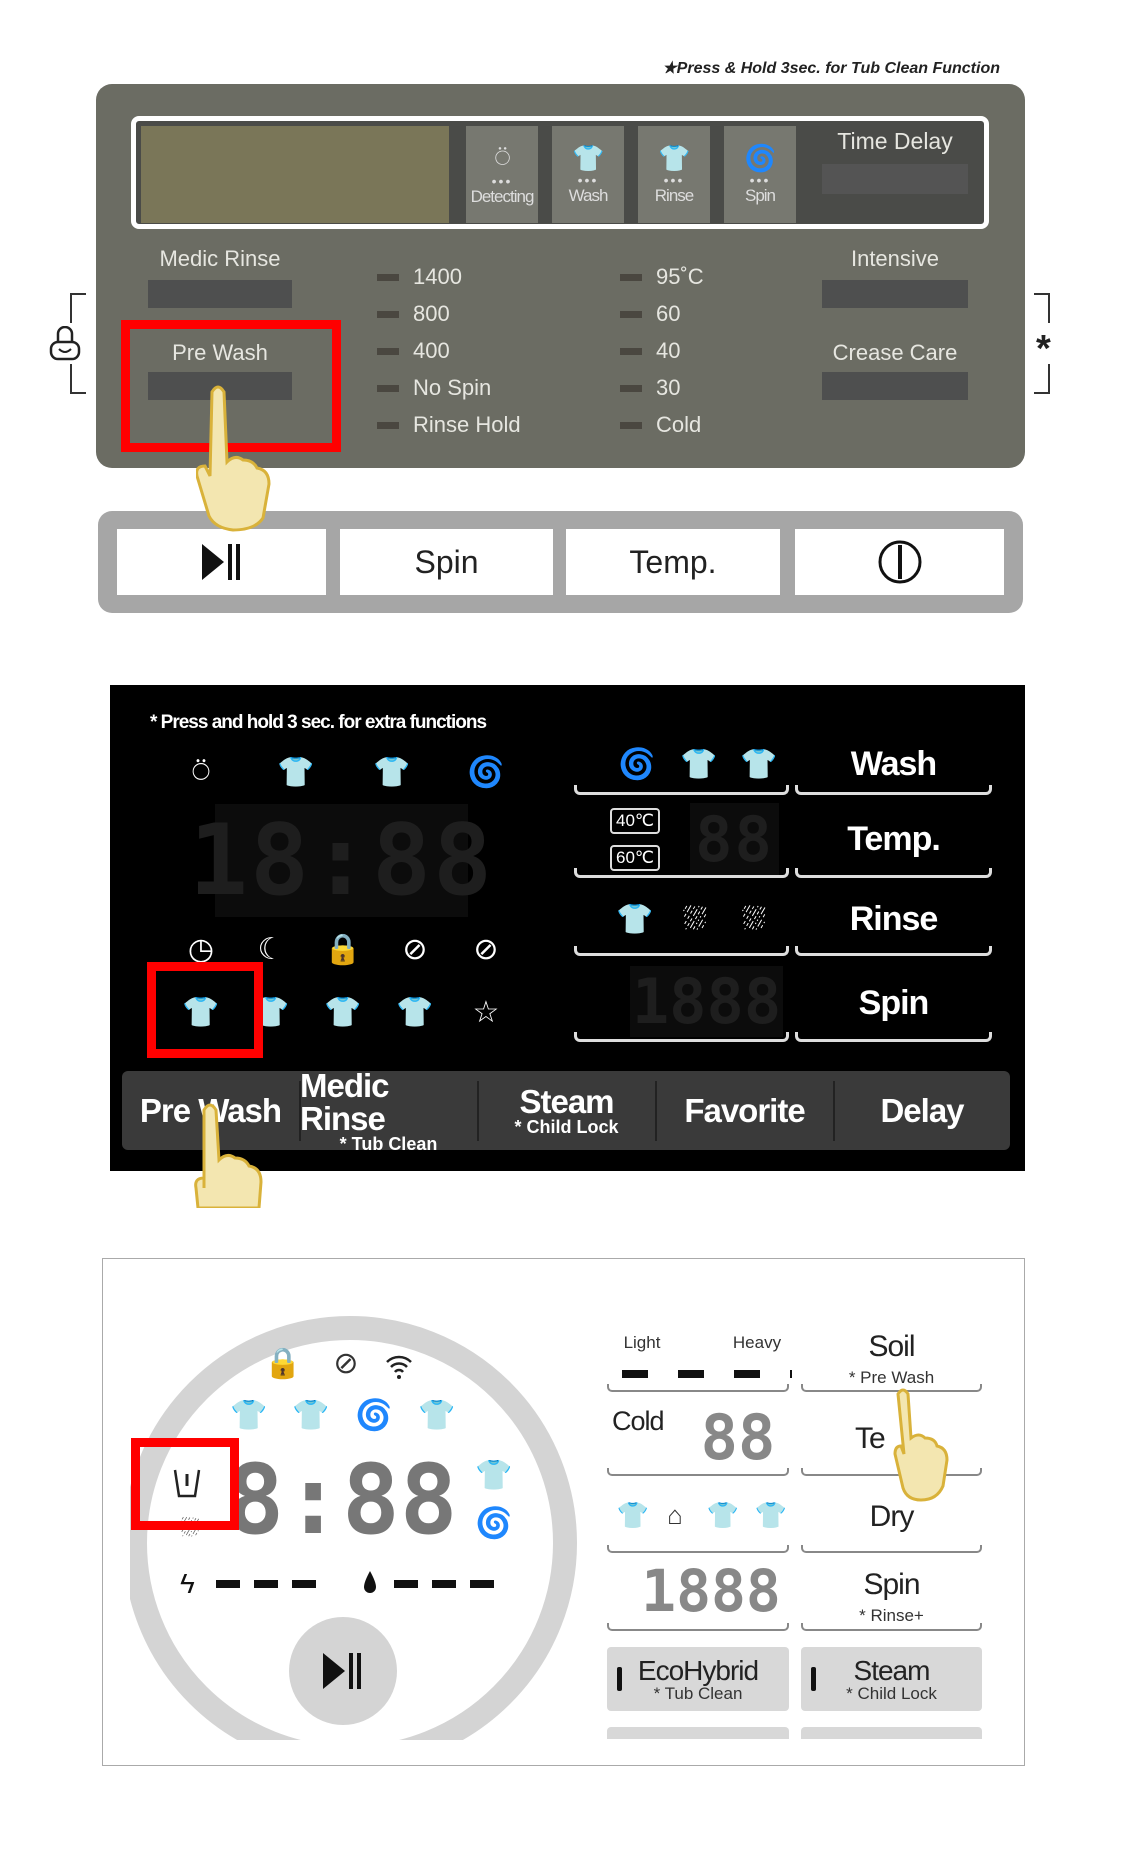 This screenshot has height=1860, width=1123. I want to click on temp-option: 95˚C, so click(662, 277).